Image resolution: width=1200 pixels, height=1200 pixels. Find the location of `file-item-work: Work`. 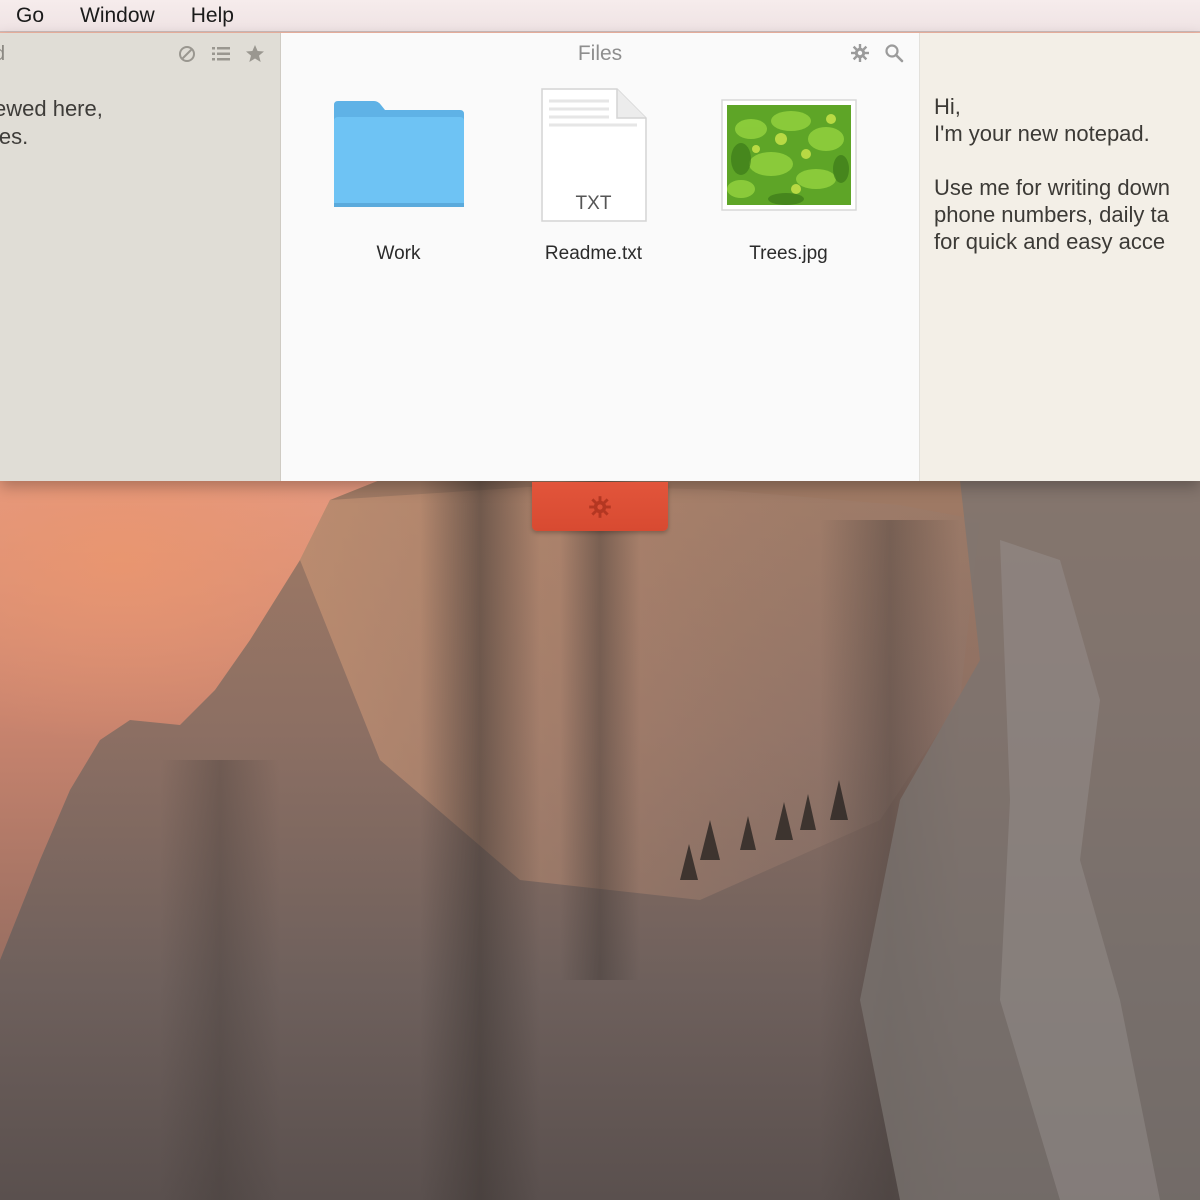

file-item-work: Work is located at coordinates (398, 178).